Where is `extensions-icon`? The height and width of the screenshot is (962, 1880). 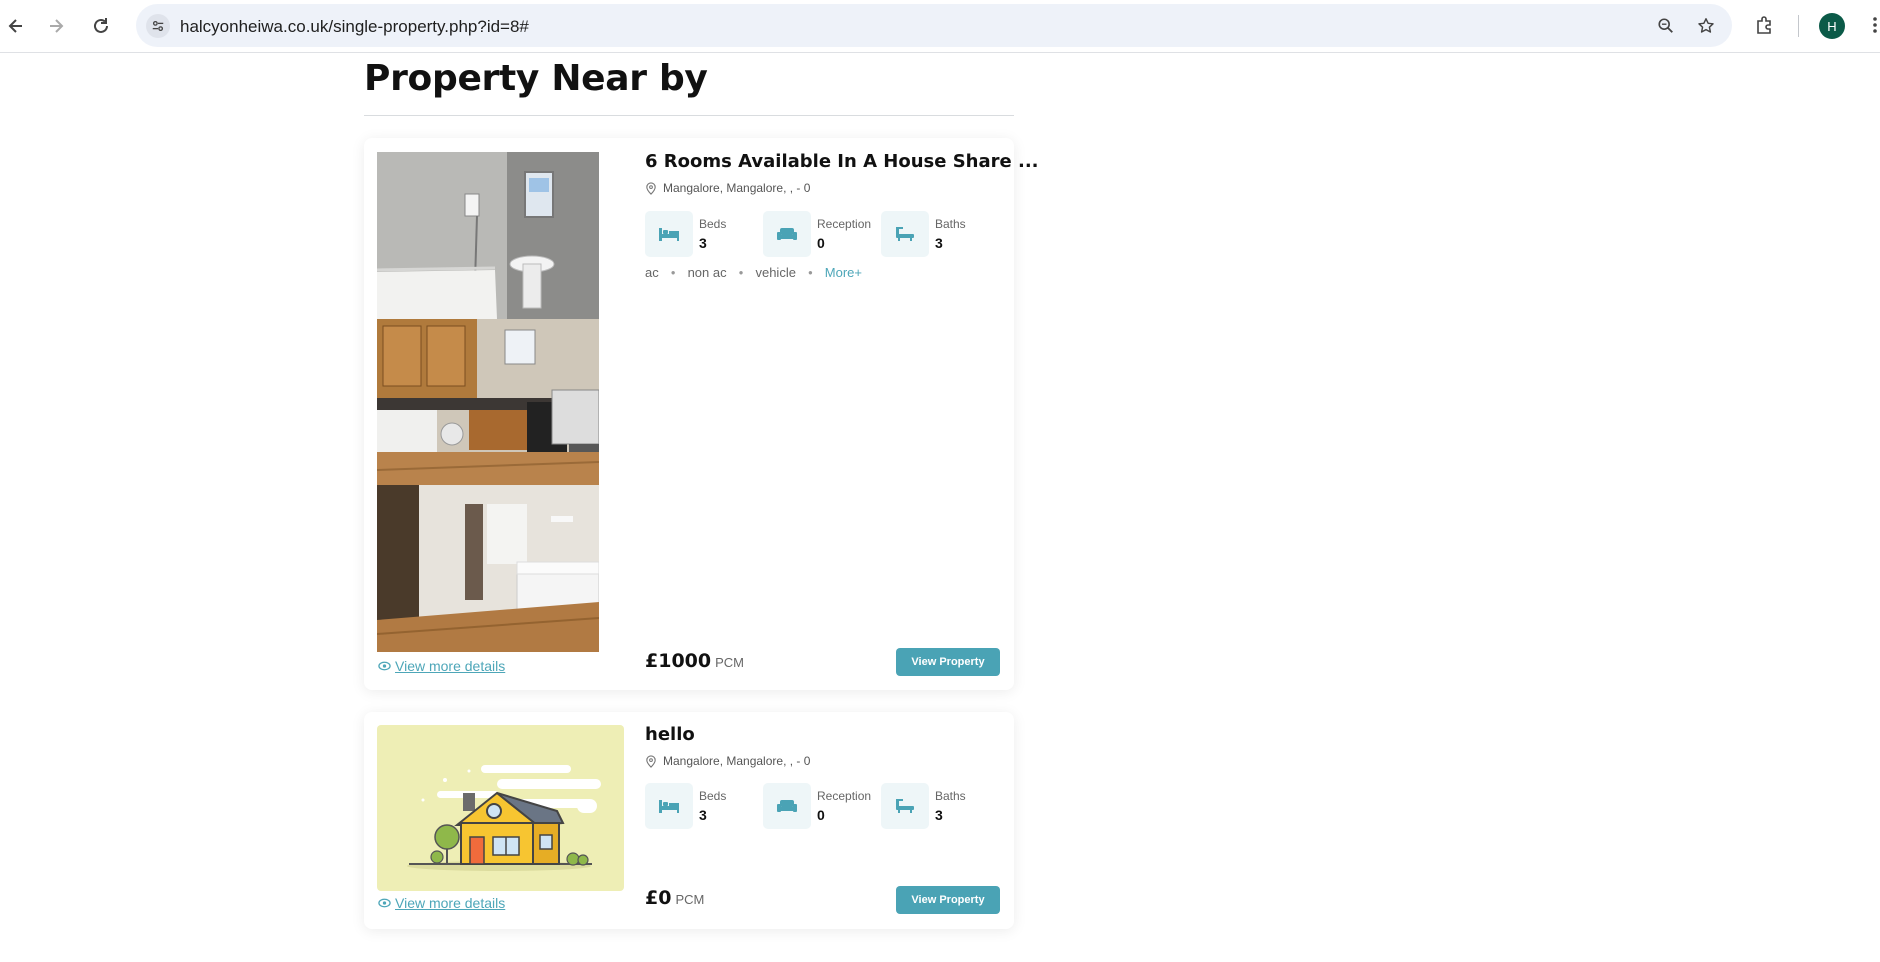
extensions-icon is located at coordinates (1765, 25).